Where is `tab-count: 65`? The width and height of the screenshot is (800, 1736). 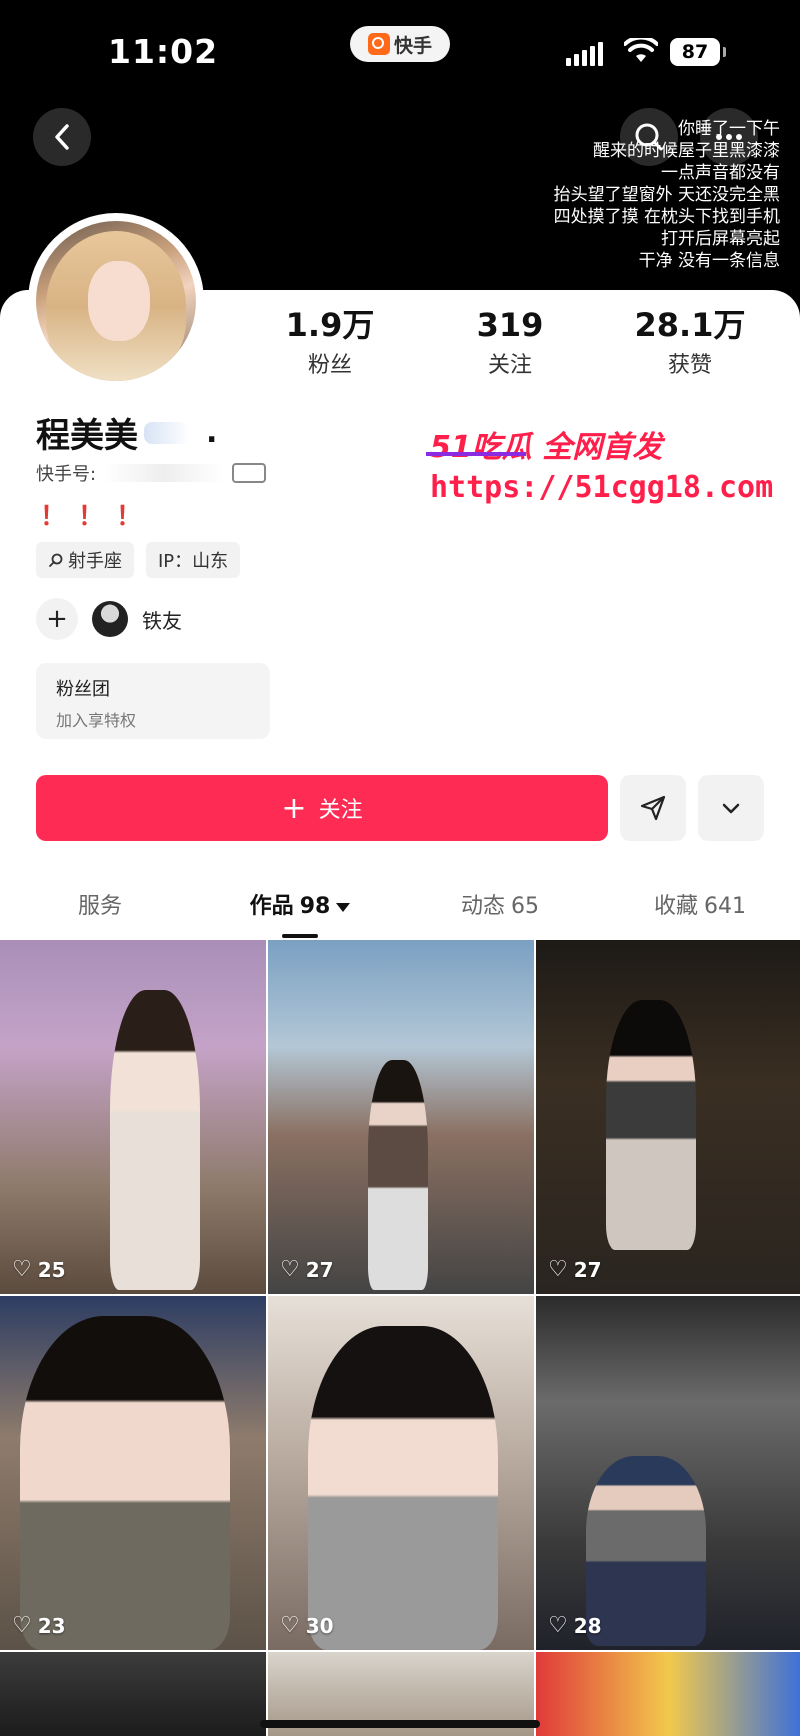
tab-count: 65 is located at coordinates (525, 906).